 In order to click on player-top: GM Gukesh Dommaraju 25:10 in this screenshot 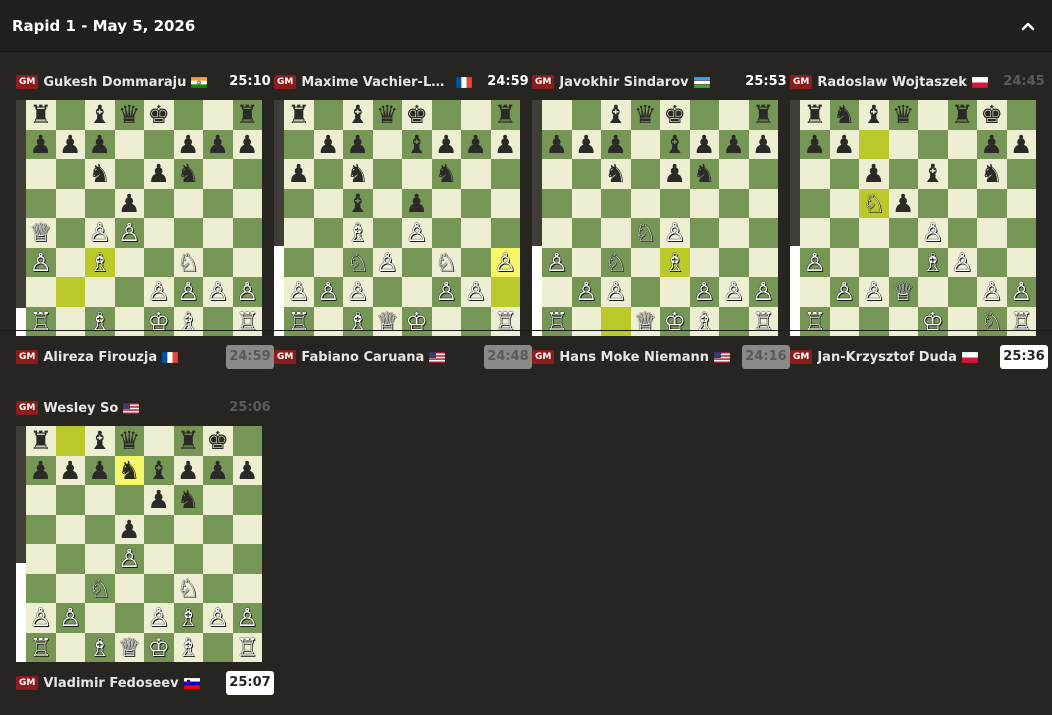, I will do `click(145, 82)`.